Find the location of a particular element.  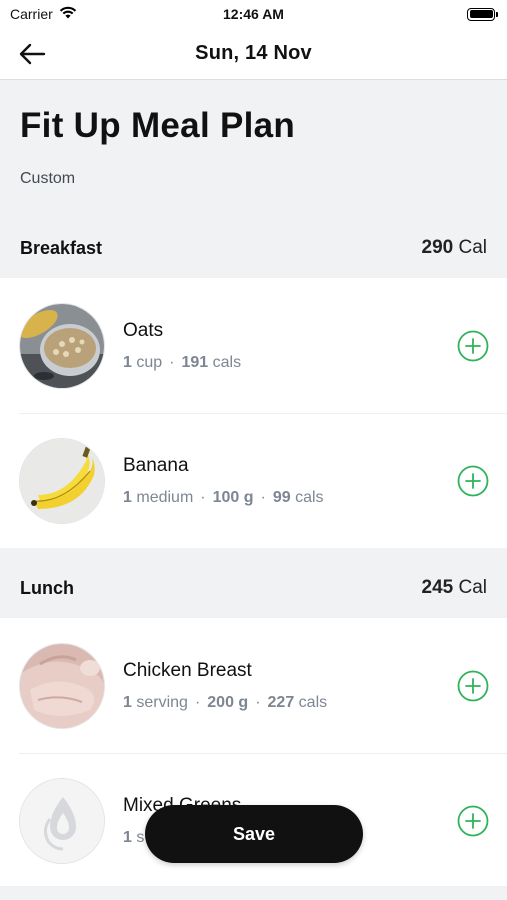

section-header-lunch: Lunch 245 Cal is located at coordinates (253, 588).